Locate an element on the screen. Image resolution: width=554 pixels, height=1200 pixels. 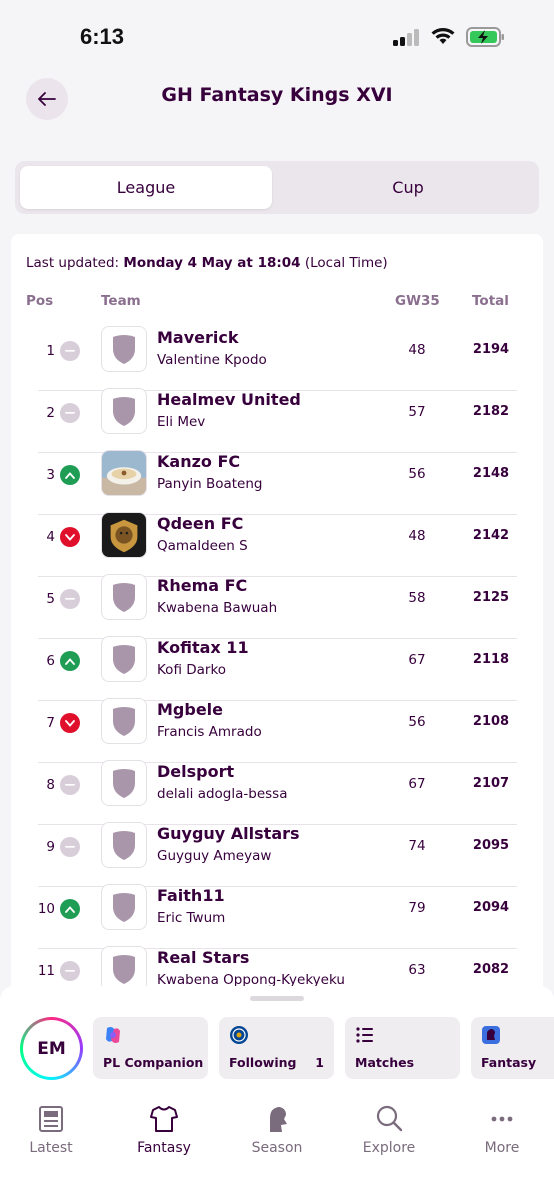
nav-item-season: Season is located at coordinates (277, 1121).